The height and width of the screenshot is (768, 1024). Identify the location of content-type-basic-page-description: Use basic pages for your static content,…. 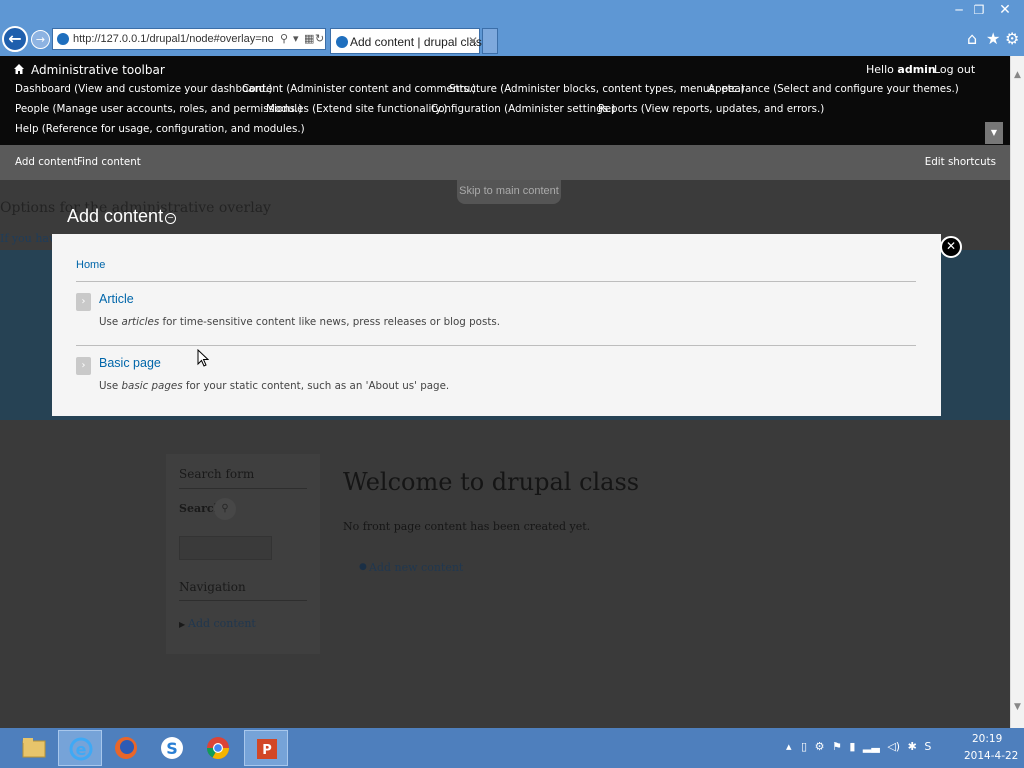
(274, 386).